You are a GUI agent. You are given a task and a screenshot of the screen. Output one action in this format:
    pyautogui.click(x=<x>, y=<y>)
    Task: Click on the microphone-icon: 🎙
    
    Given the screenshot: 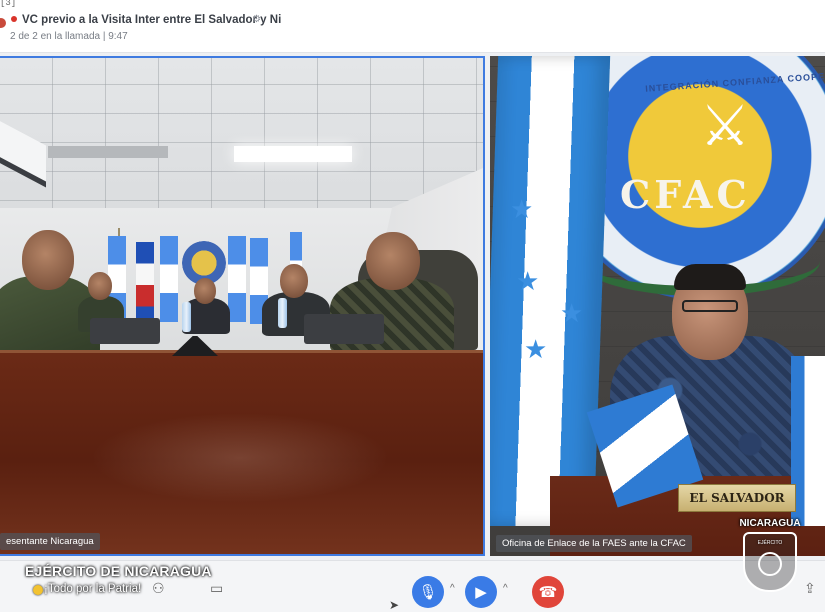 What is the action you would take?
    pyautogui.click(x=428, y=592)
    